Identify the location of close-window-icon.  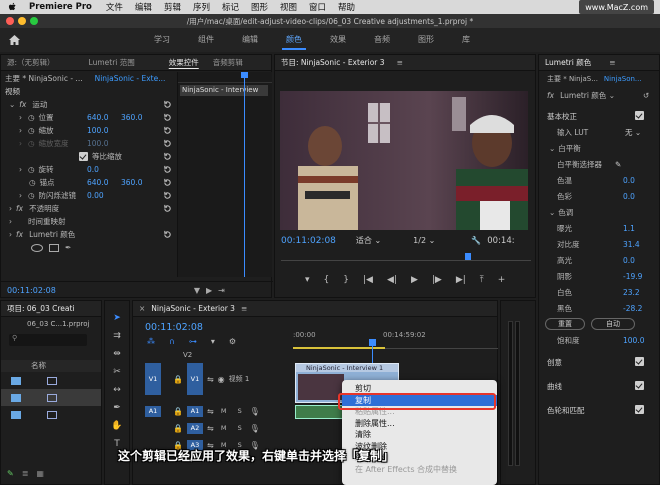
(10, 21).